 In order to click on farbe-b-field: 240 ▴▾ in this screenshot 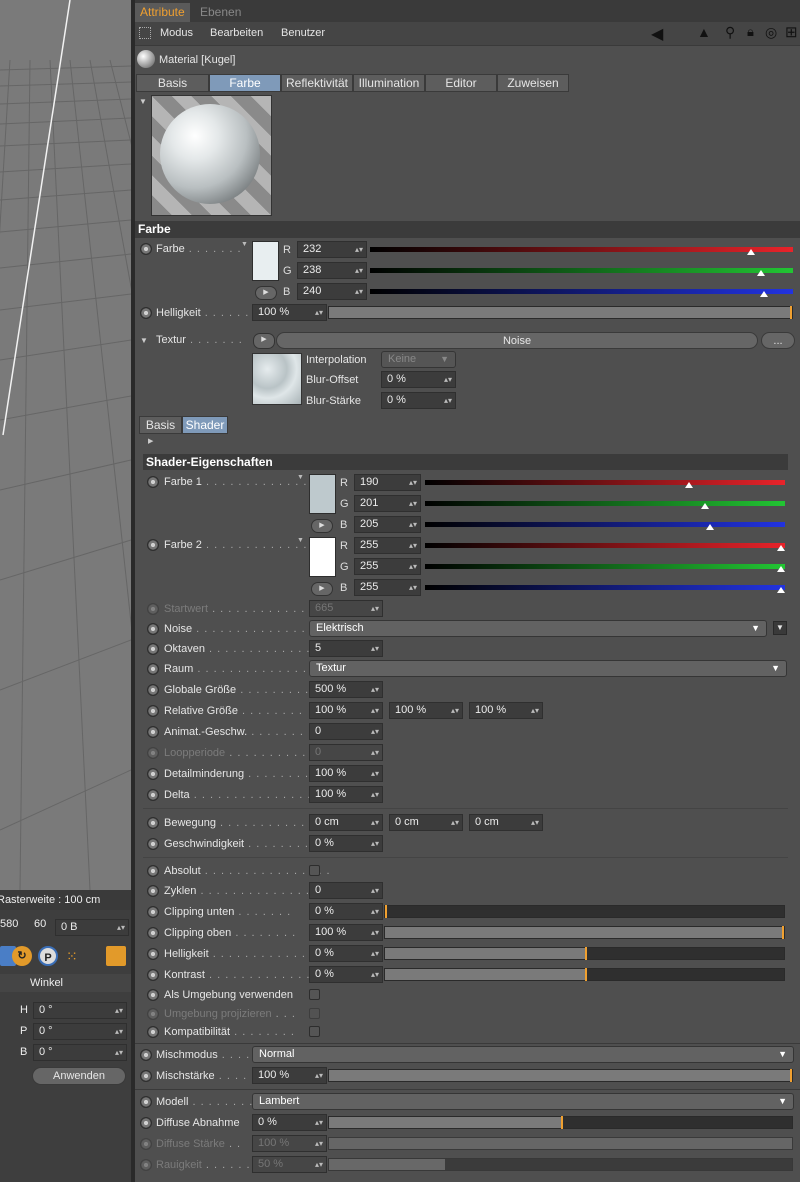, I will do `click(332, 291)`.